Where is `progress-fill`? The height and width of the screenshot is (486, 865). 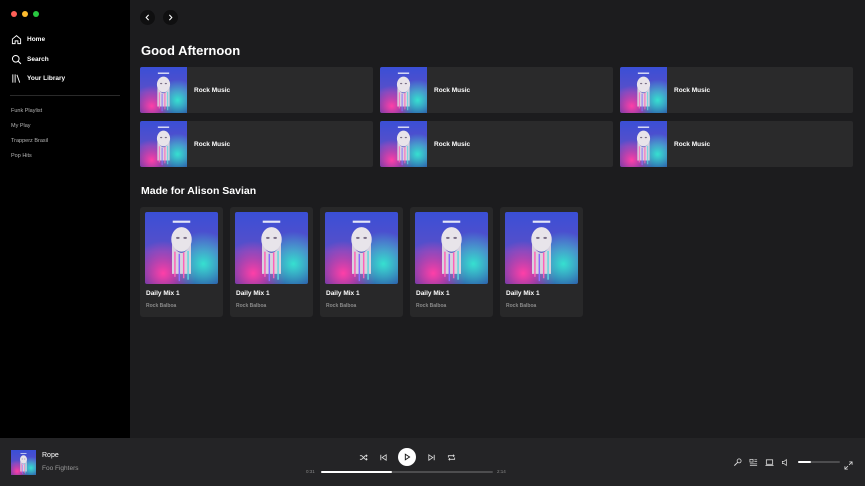 progress-fill is located at coordinates (356, 472).